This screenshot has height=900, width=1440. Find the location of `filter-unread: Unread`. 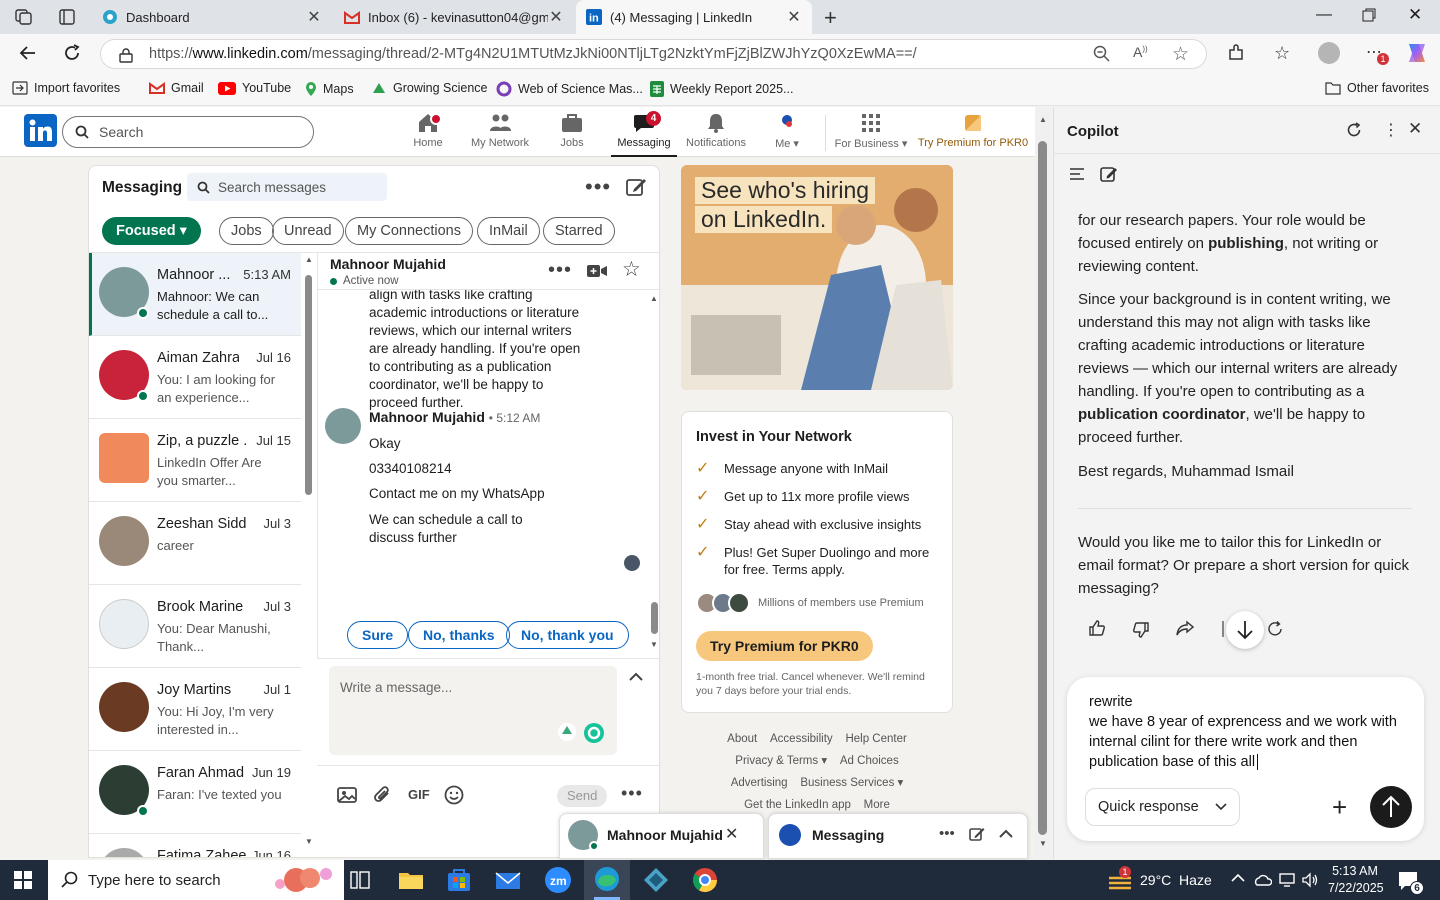

filter-unread: Unread is located at coordinates (308, 231).